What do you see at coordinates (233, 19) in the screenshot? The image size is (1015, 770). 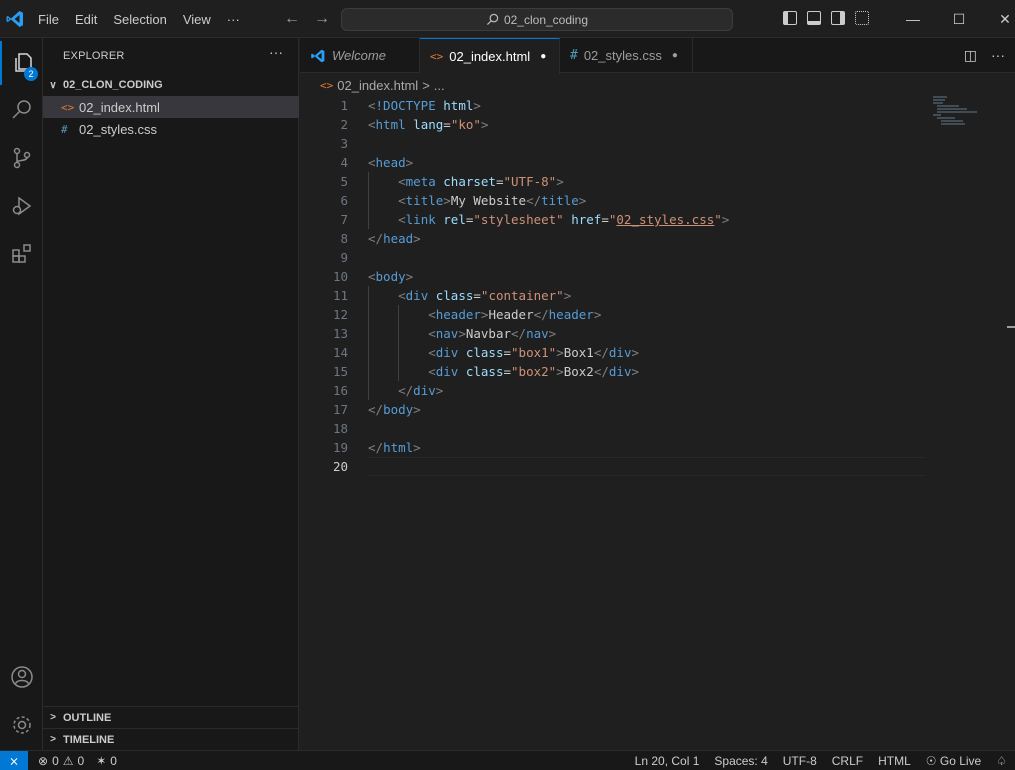 I see `menu-more: ···` at bounding box center [233, 19].